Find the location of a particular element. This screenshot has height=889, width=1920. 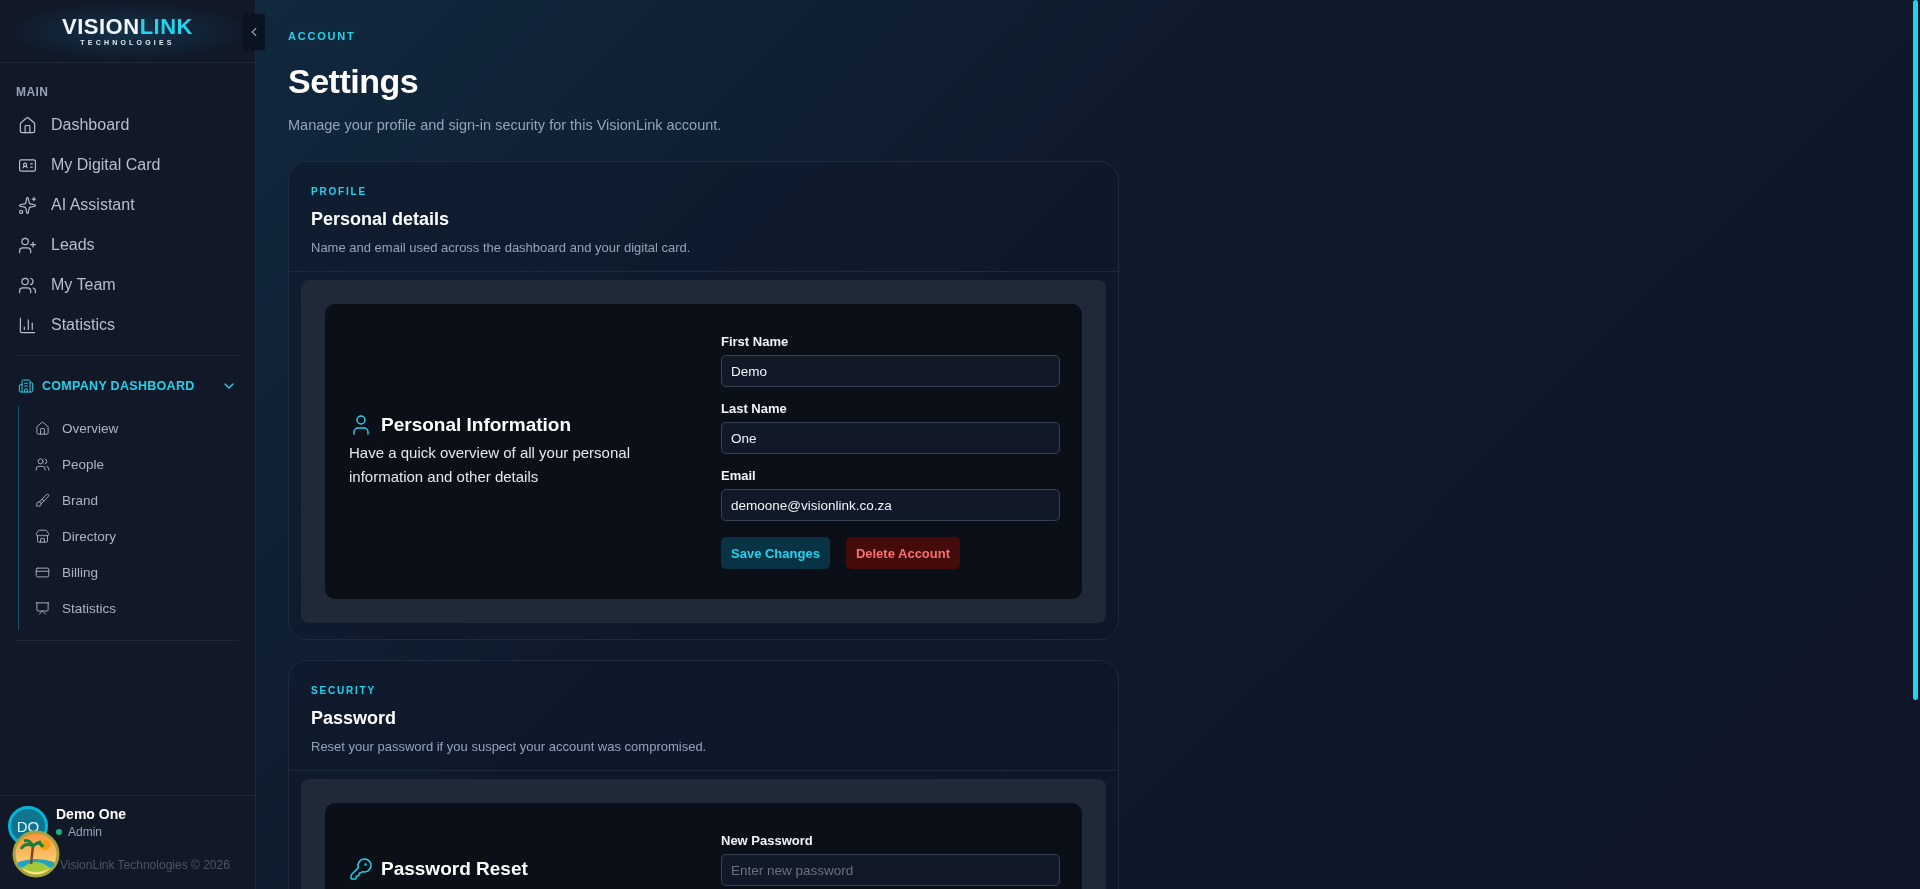

user-role: Admin is located at coordinates (85, 832).